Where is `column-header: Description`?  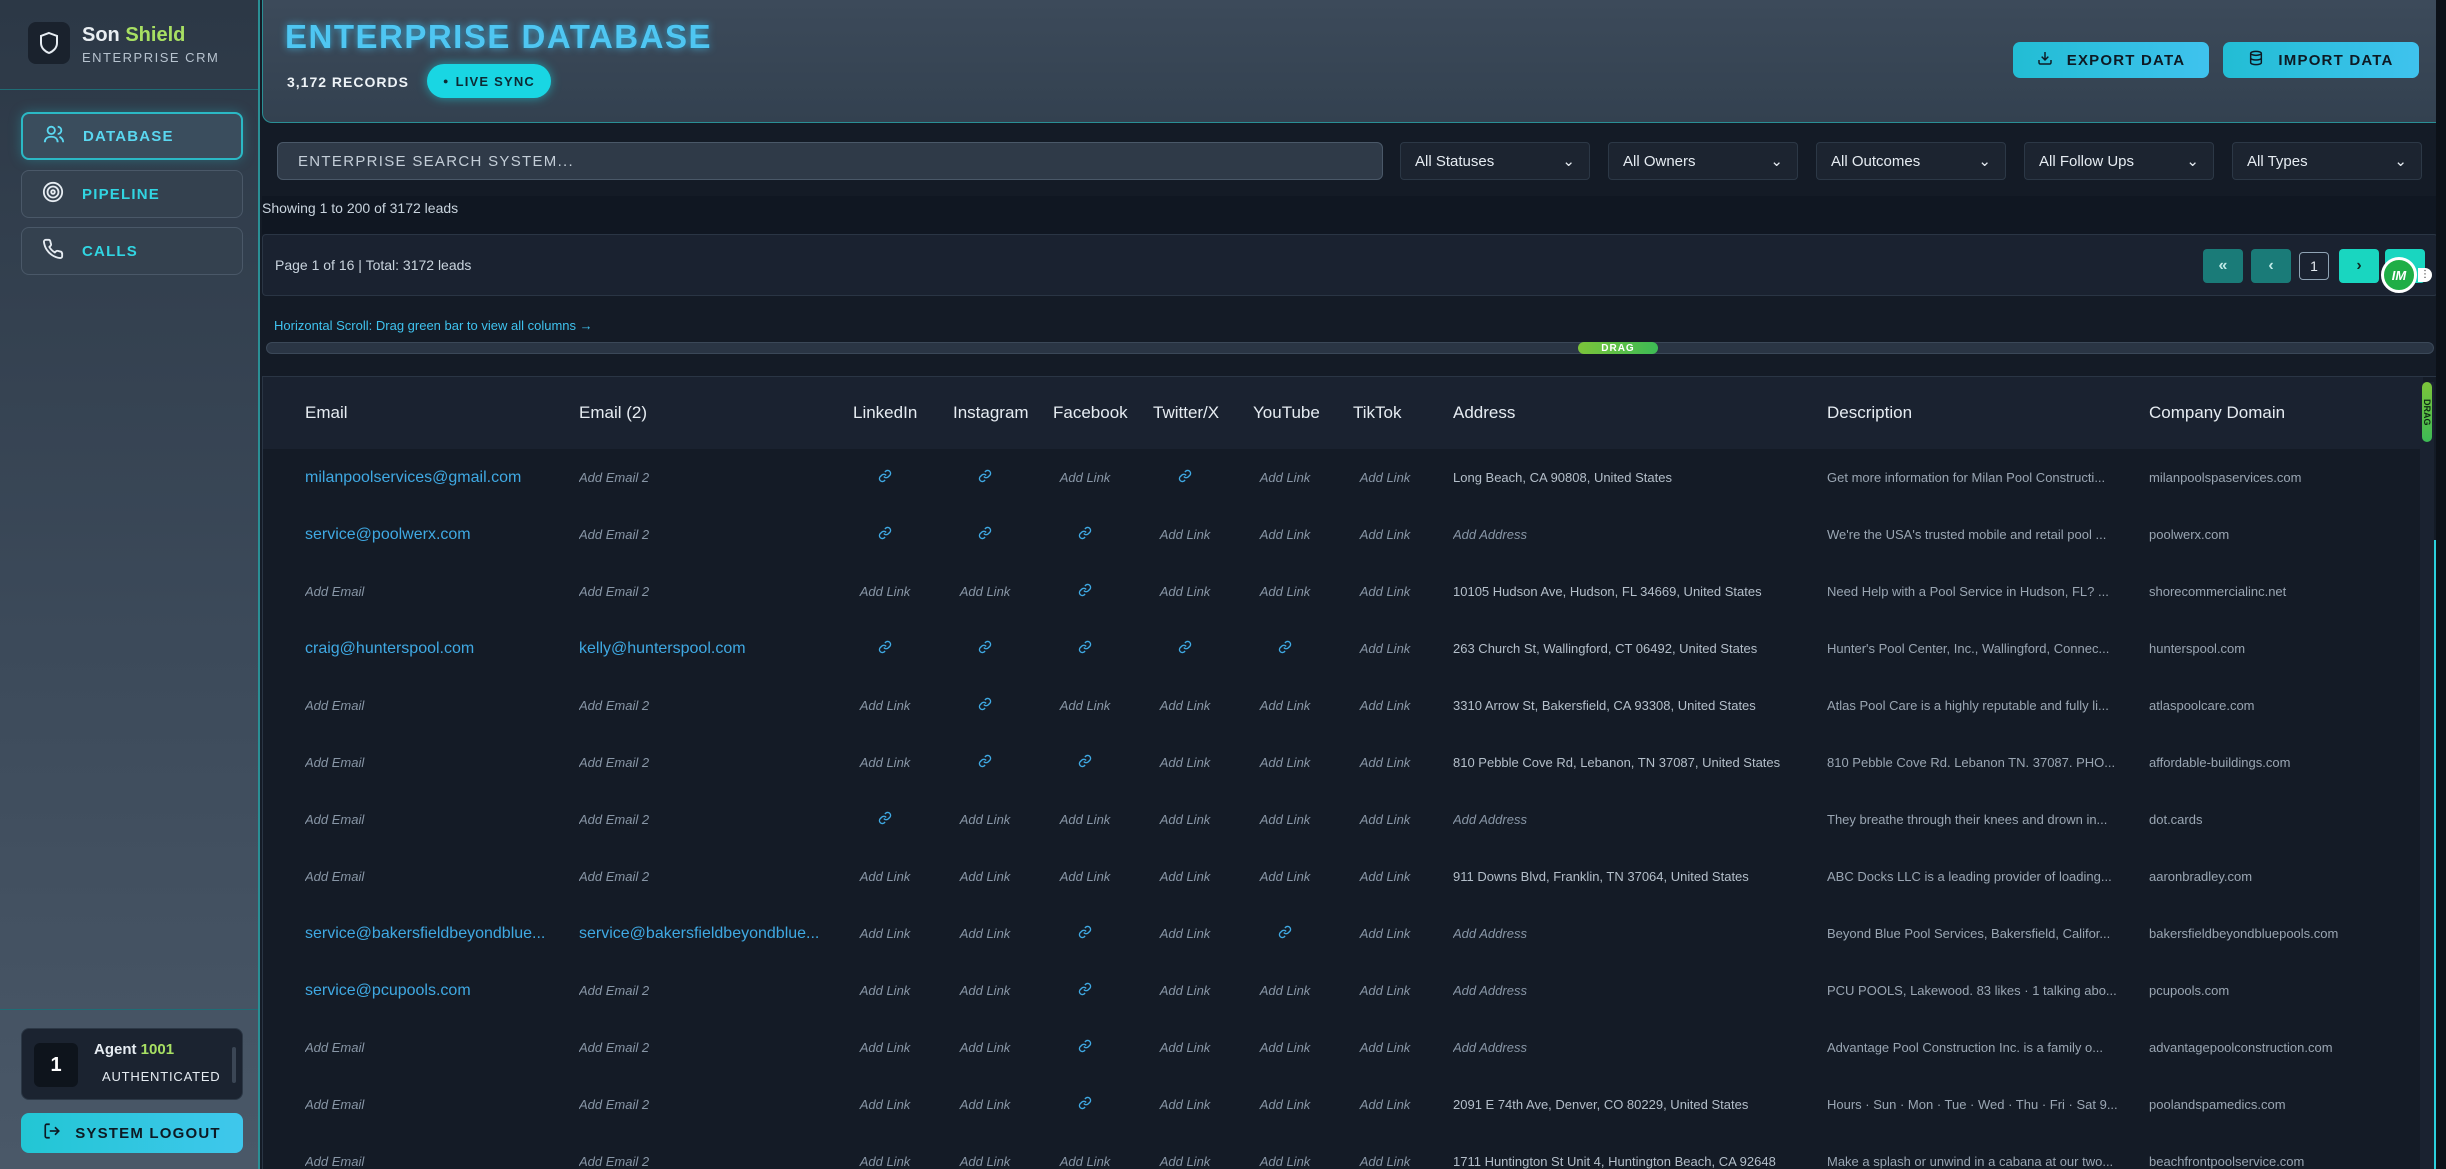
column-header: Description is located at coordinates (1869, 413).